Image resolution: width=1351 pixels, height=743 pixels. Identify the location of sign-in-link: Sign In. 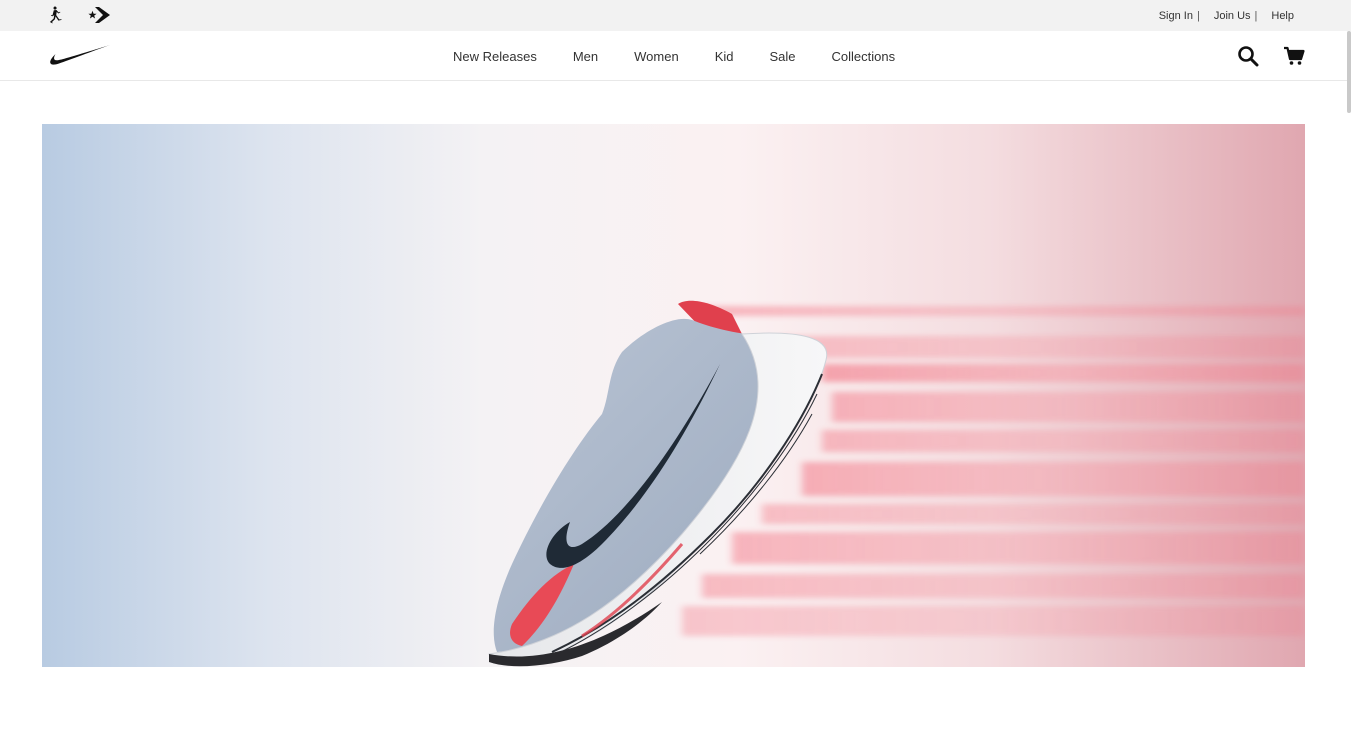
(1176, 16).